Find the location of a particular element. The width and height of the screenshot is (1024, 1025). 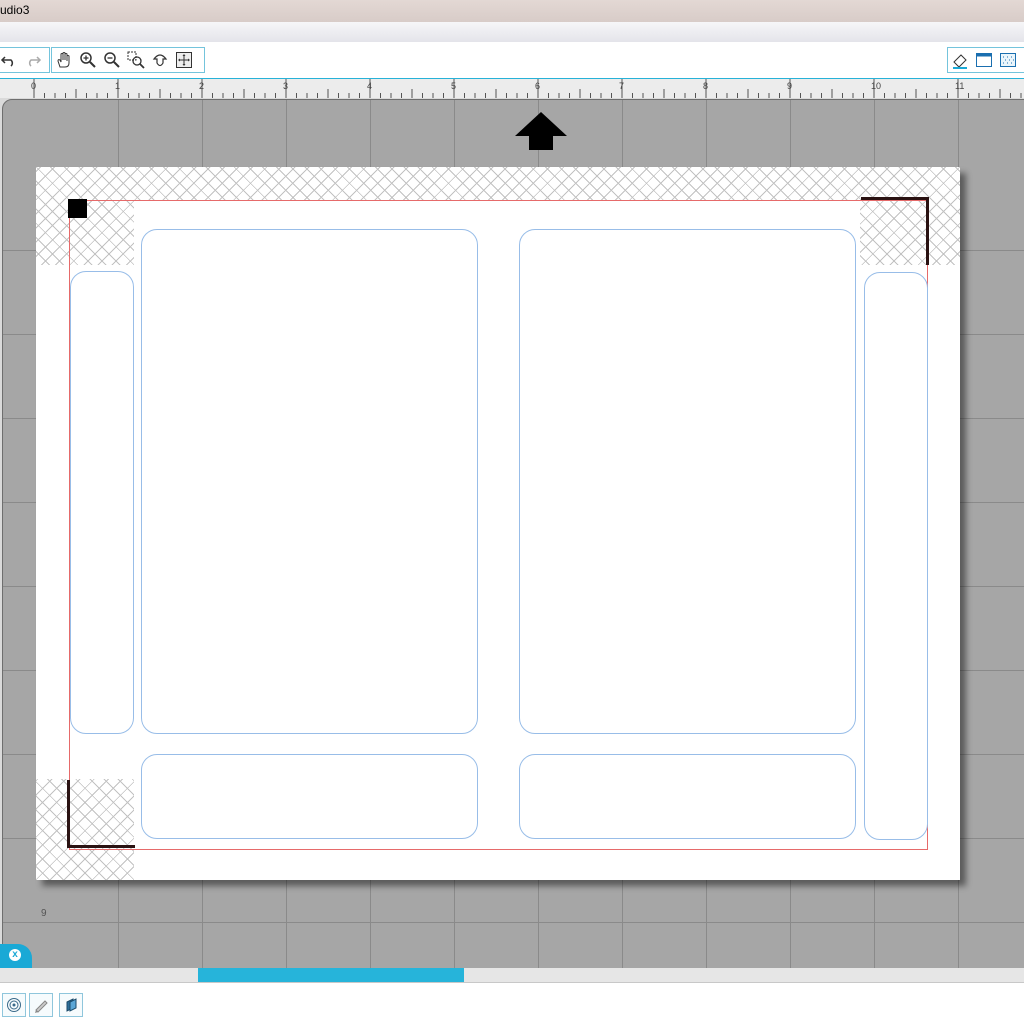

drag-zoom-icon is located at coordinates (160, 60).